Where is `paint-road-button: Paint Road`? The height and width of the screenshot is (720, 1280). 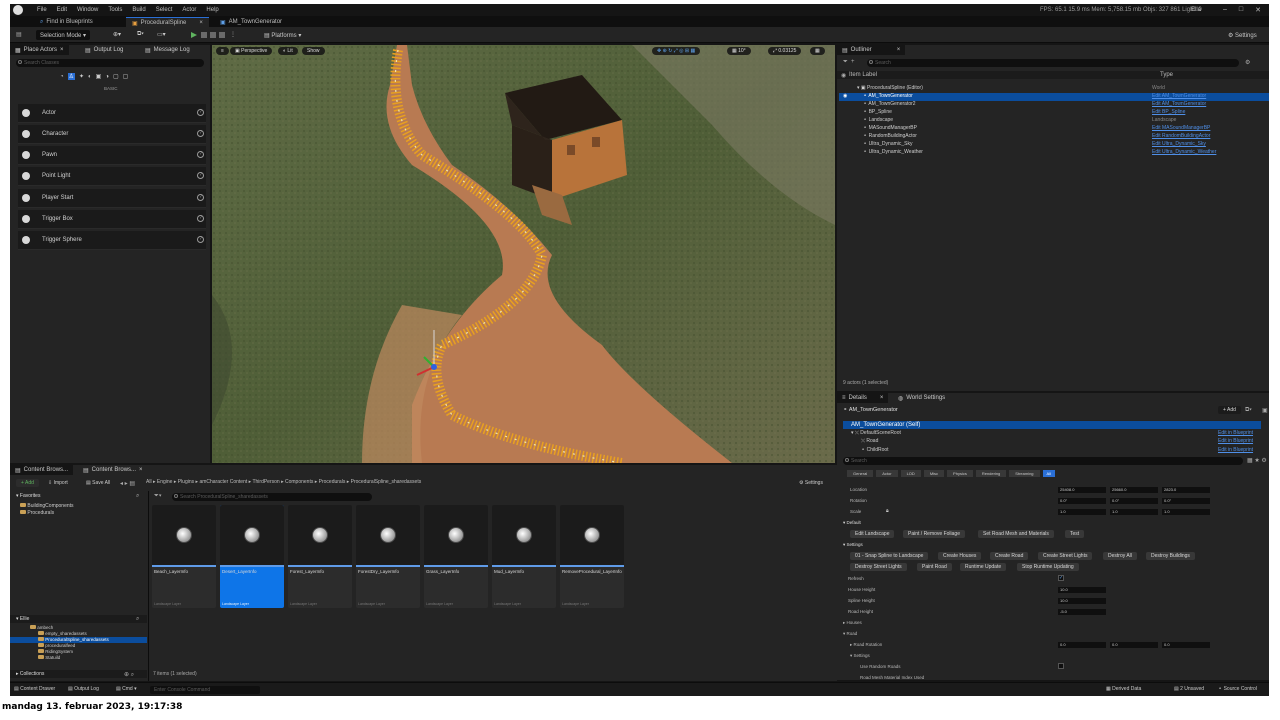 paint-road-button: Paint Road is located at coordinates (934, 567).